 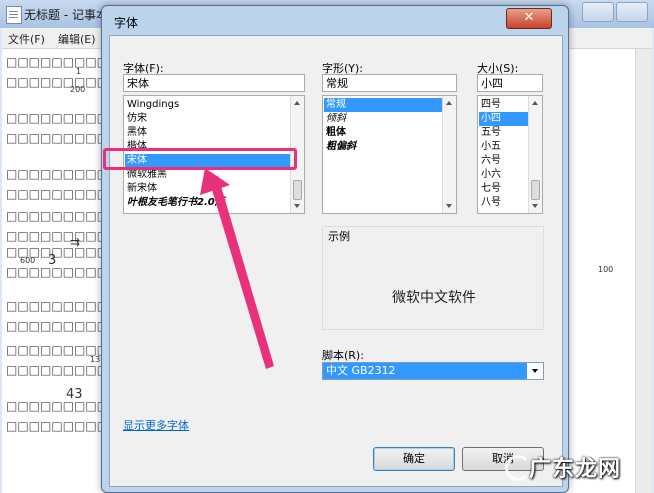 What do you see at coordinates (575, 469) in the screenshot?
I see `watermark-text: 广东龙网` at bounding box center [575, 469].